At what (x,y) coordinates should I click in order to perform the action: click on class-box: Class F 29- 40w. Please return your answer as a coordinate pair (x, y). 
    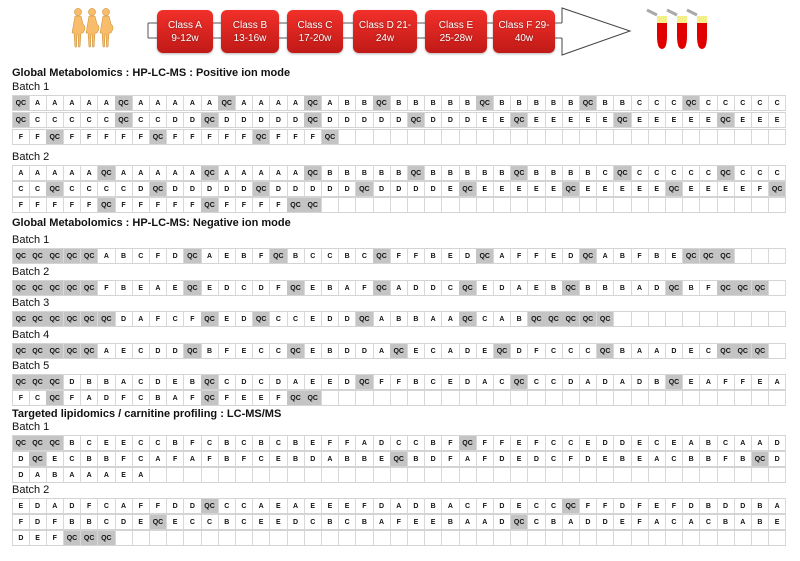
    Looking at the image, I should click on (524, 31).